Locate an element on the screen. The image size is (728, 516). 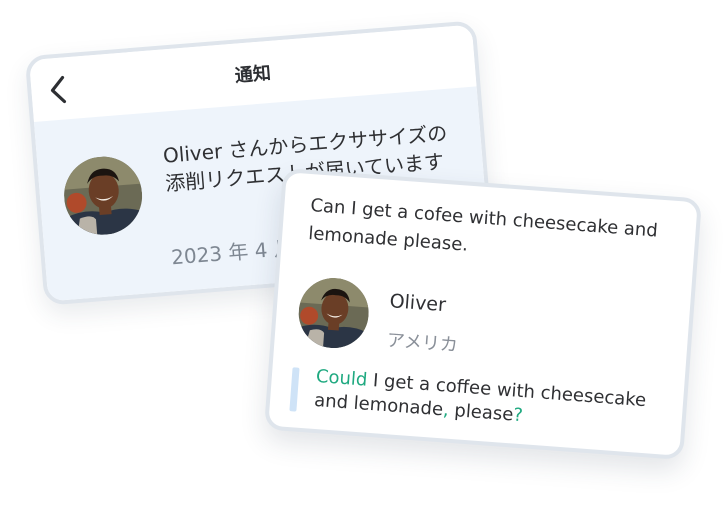
user-name: Oliver is located at coordinates (417, 303).